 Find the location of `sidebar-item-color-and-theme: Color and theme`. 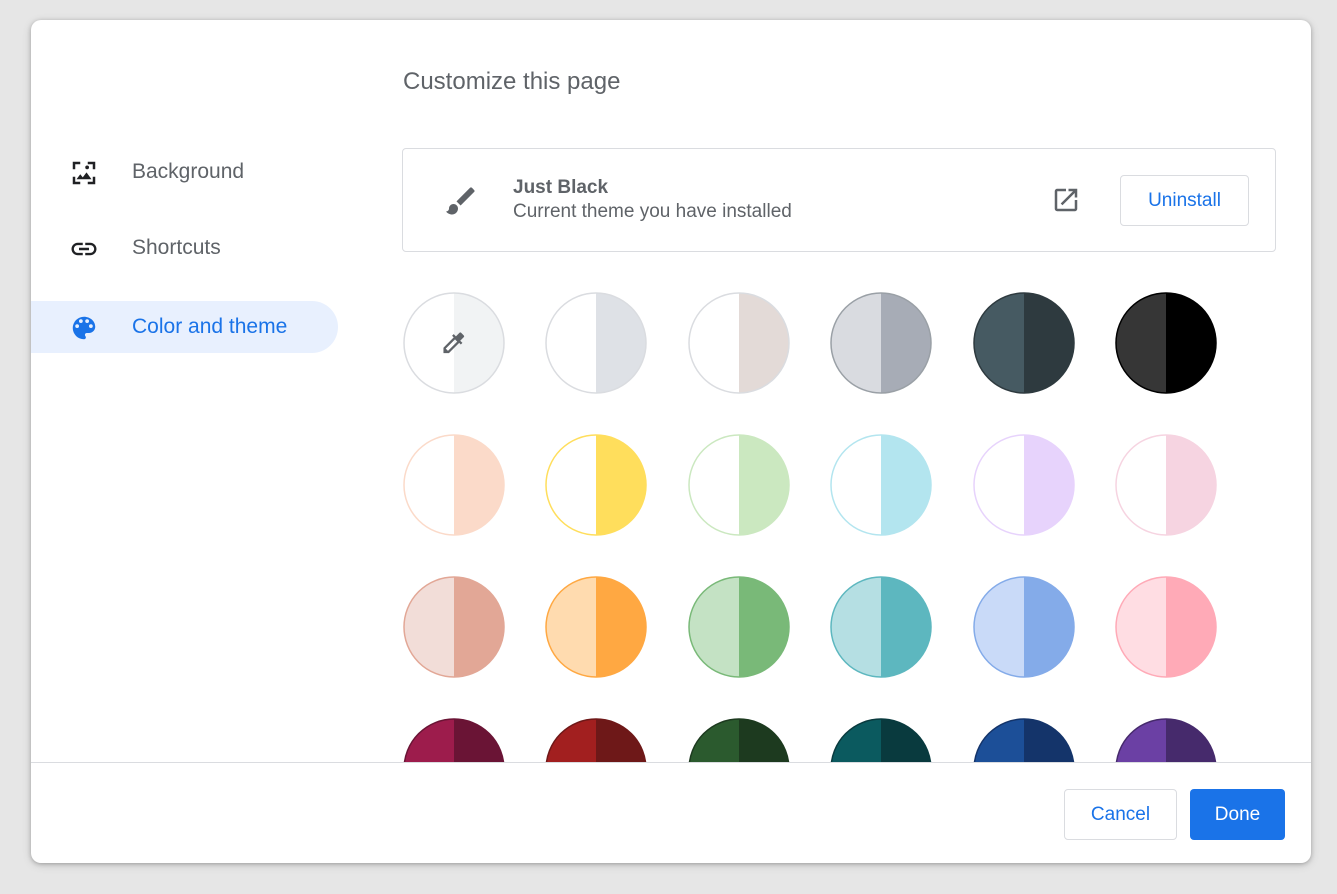

sidebar-item-color-and-theme: Color and theme is located at coordinates (184, 327).